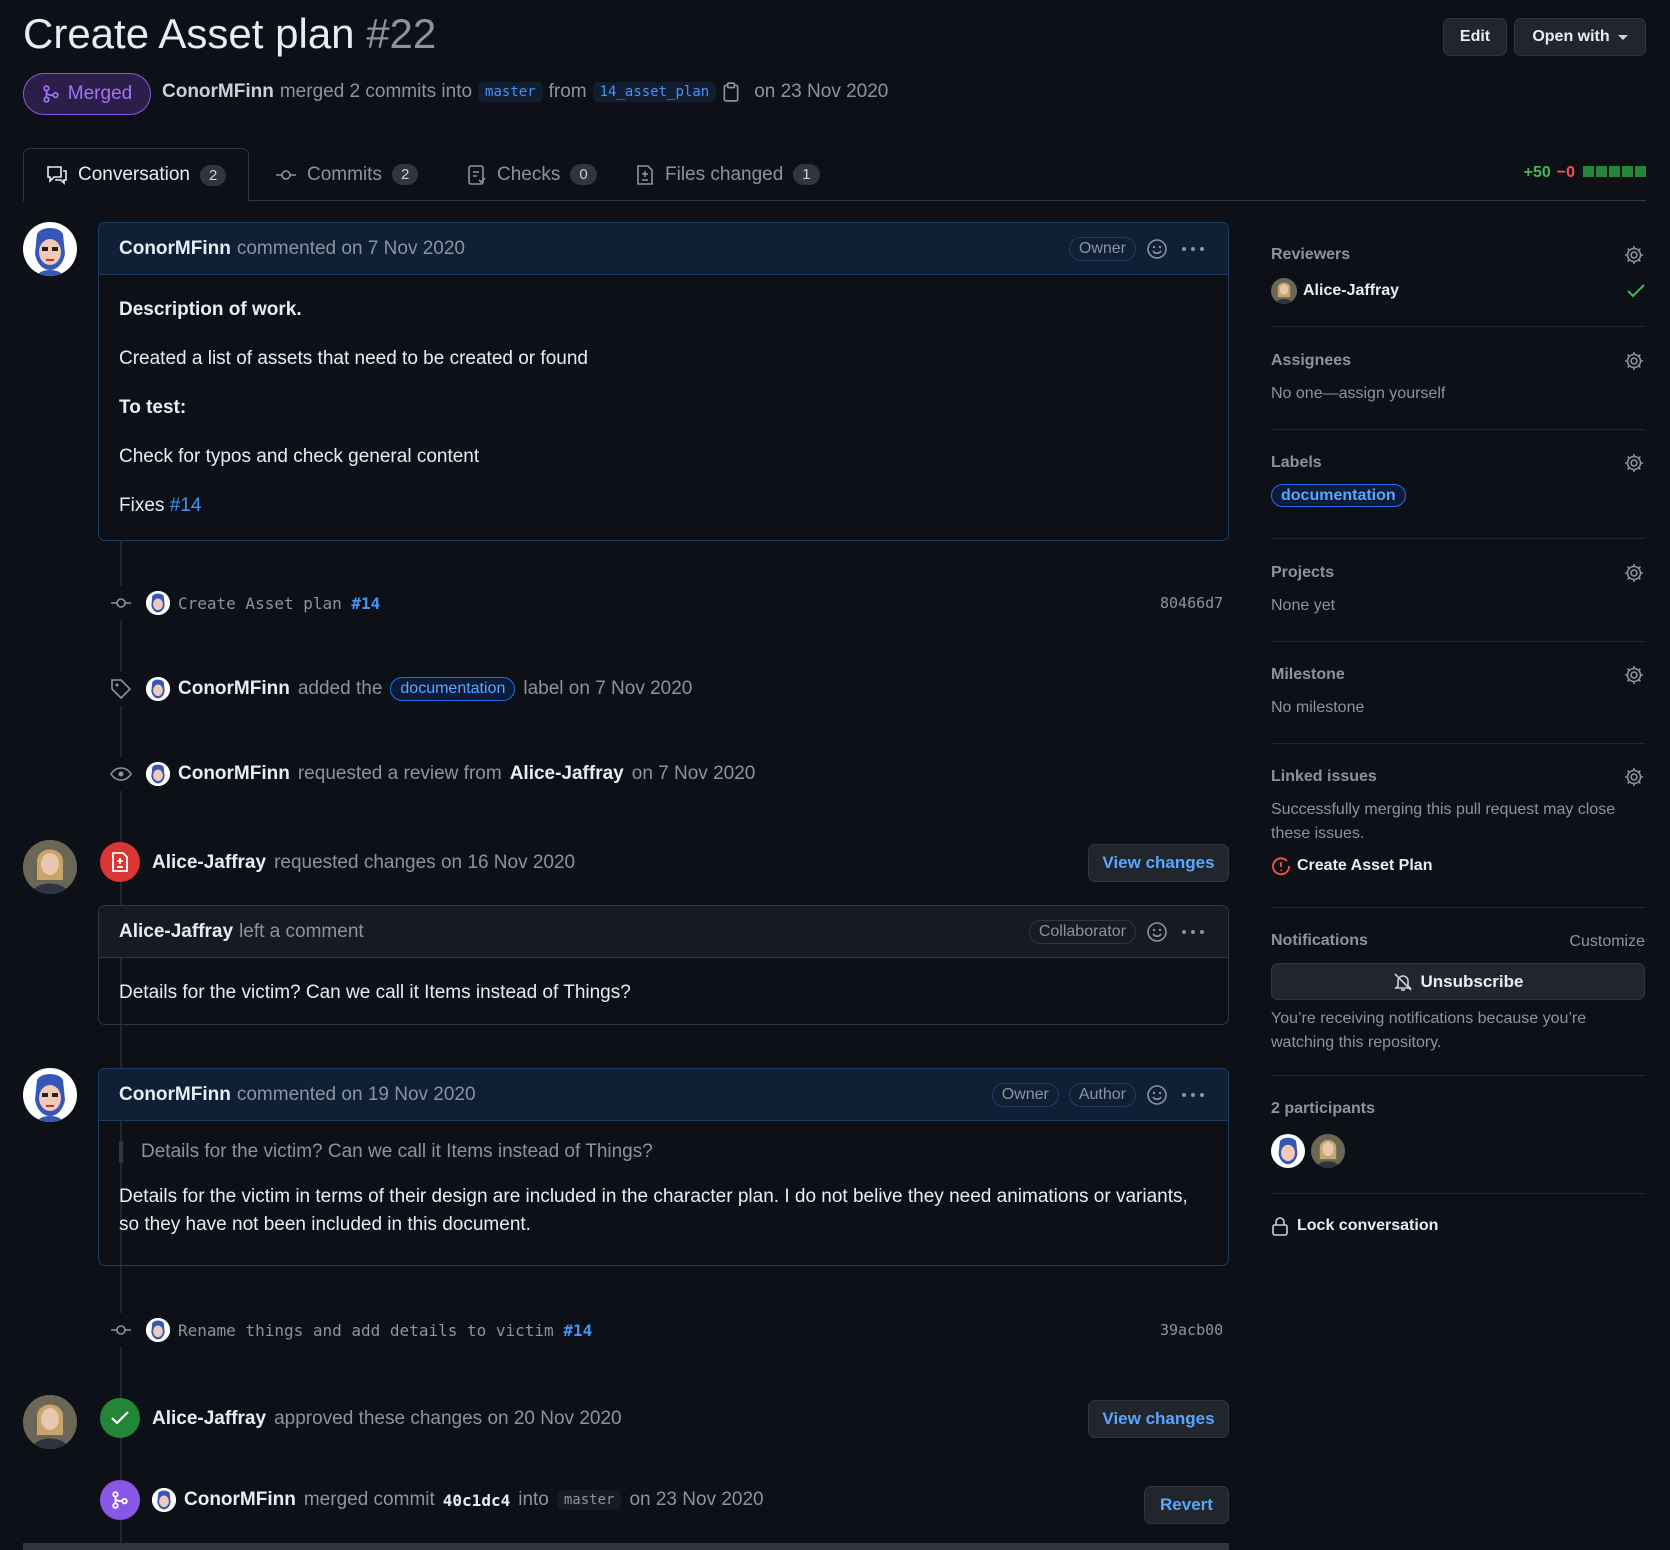  What do you see at coordinates (806, 174) in the screenshot?
I see `tab-counter: 1` at bounding box center [806, 174].